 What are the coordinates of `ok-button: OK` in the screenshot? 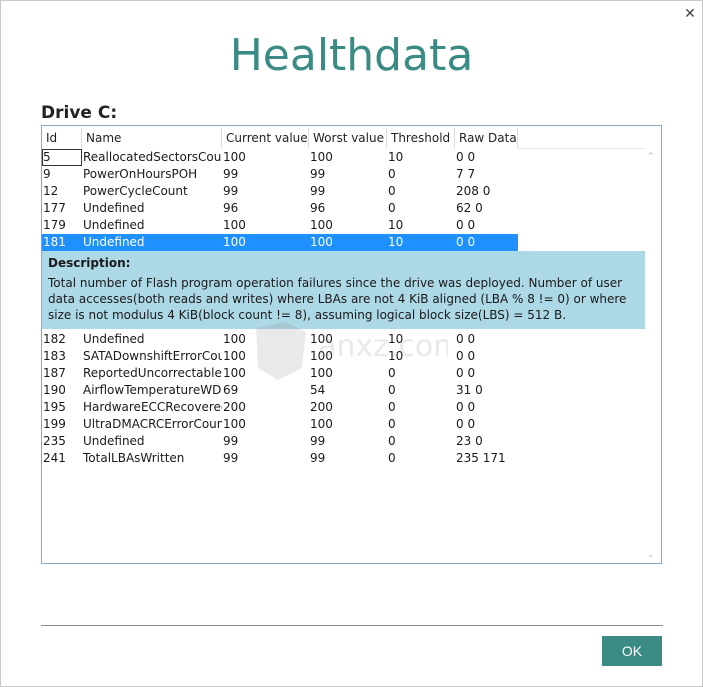 It's located at (632, 651).